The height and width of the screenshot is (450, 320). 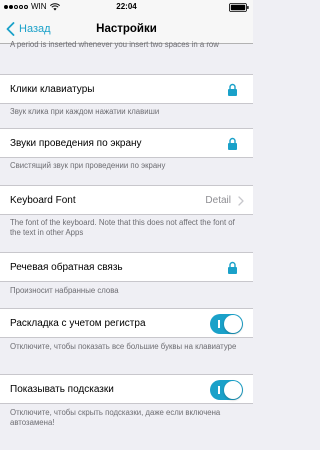 I want to click on status-bar: WIN 22:04, so click(x=126, y=7).